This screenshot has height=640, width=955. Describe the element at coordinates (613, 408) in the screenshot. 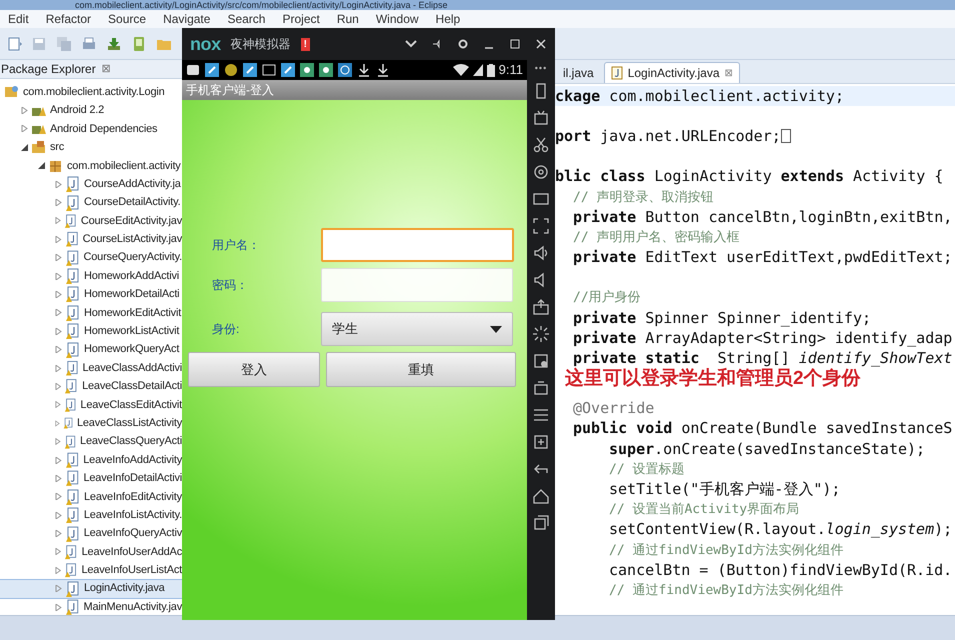

I see `code-line: @Override` at that location.